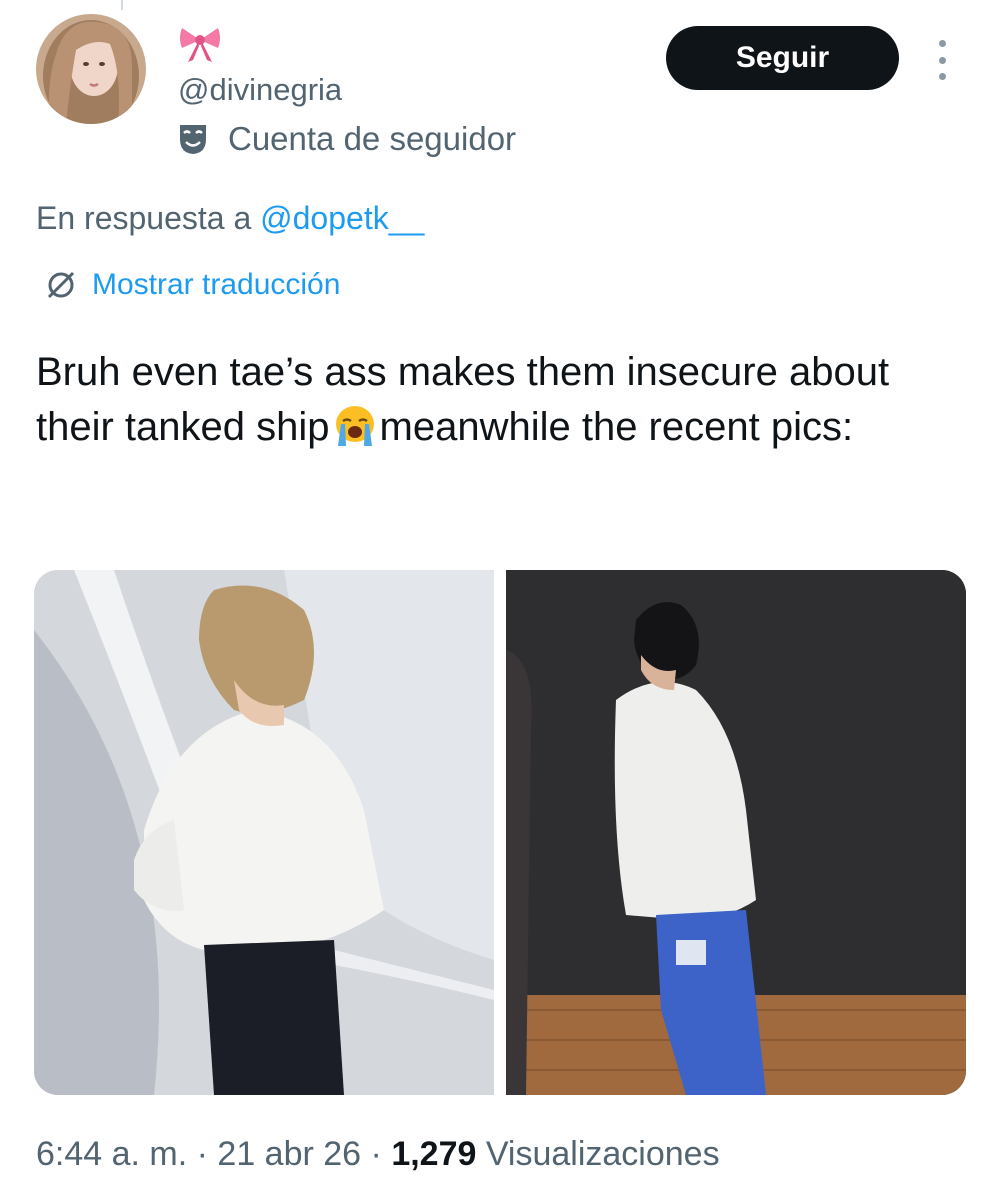 This screenshot has height=1200, width=1000. Describe the element at coordinates (216, 284) in the screenshot. I see `show-translation-label: Mostrar traducción` at that location.